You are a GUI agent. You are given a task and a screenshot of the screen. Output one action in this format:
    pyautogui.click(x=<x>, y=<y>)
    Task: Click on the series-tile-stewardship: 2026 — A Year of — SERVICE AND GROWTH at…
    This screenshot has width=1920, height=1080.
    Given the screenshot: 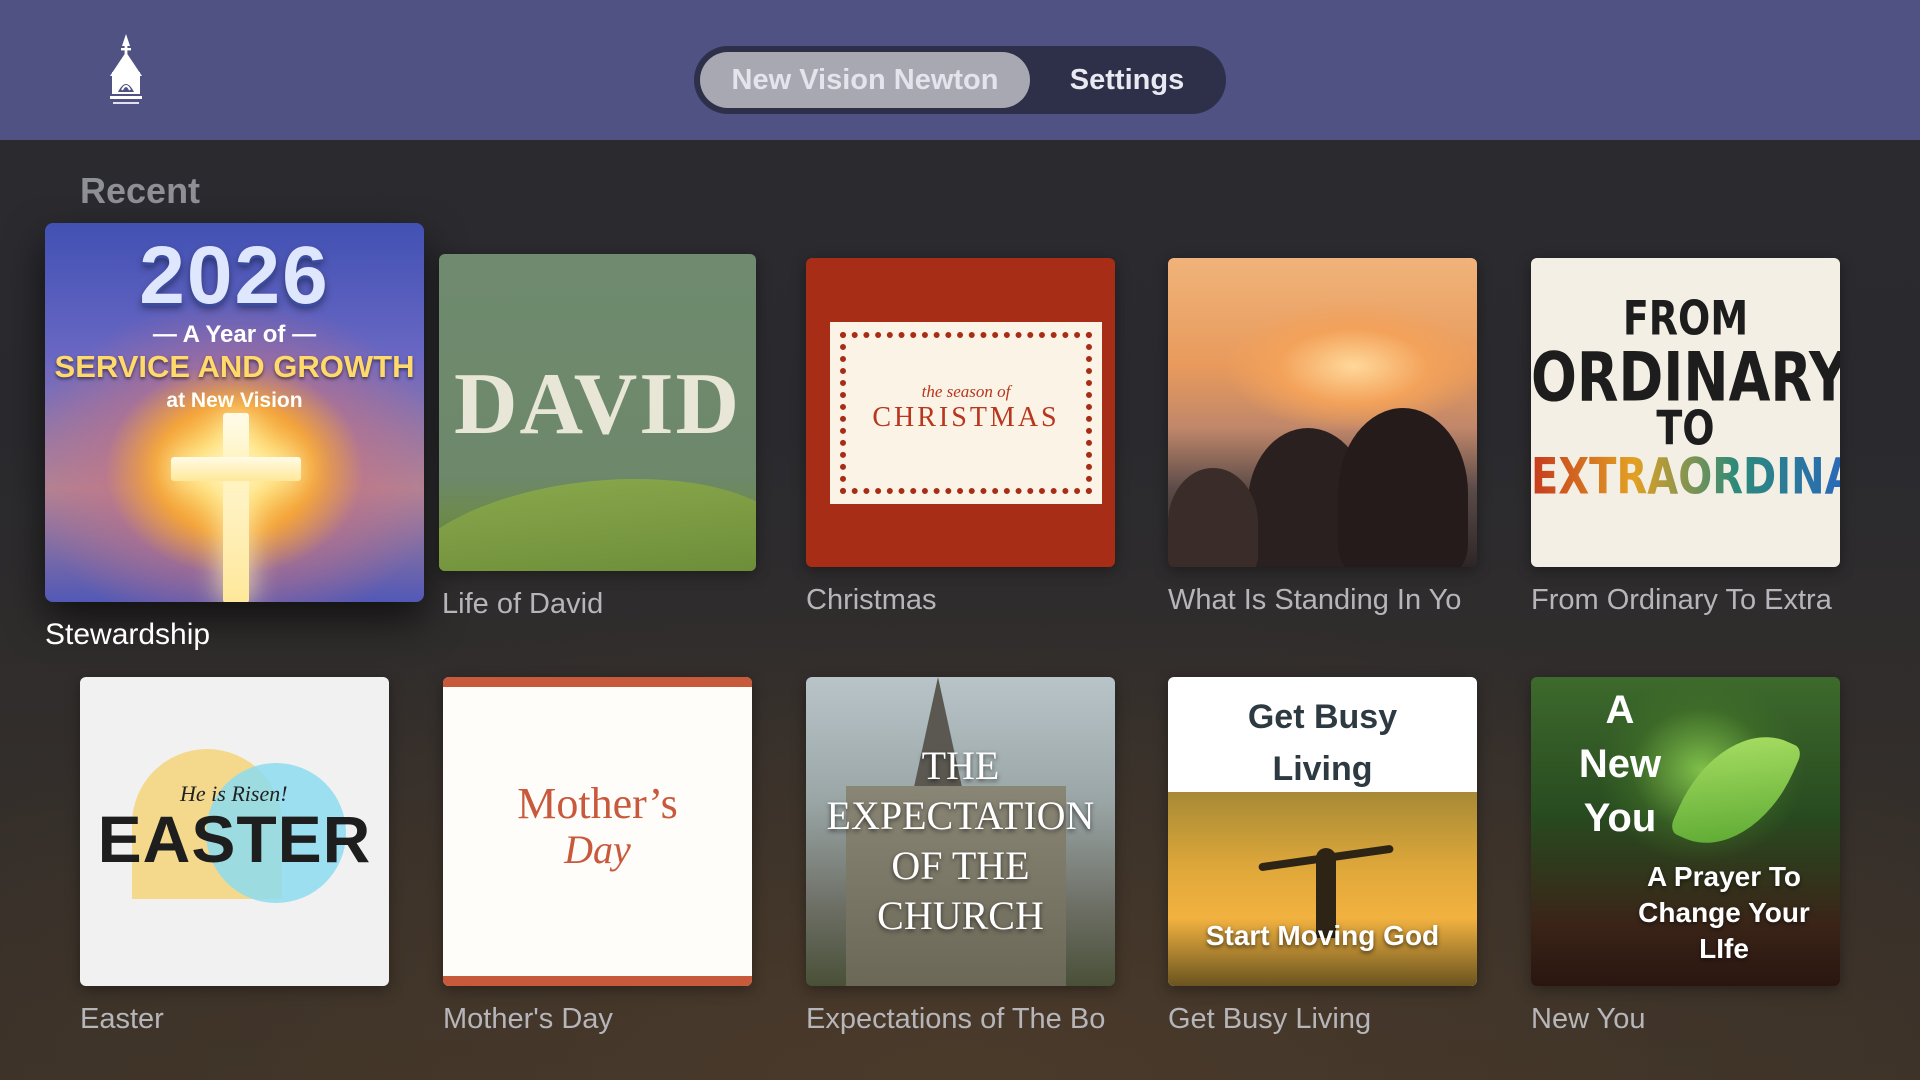 What is the action you would take?
    pyautogui.click(x=234, y=412)
    